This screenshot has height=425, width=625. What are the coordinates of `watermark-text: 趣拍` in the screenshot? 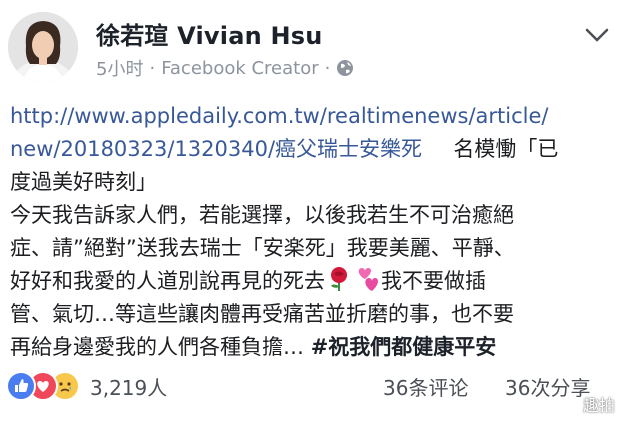 It's located at (598, 405).